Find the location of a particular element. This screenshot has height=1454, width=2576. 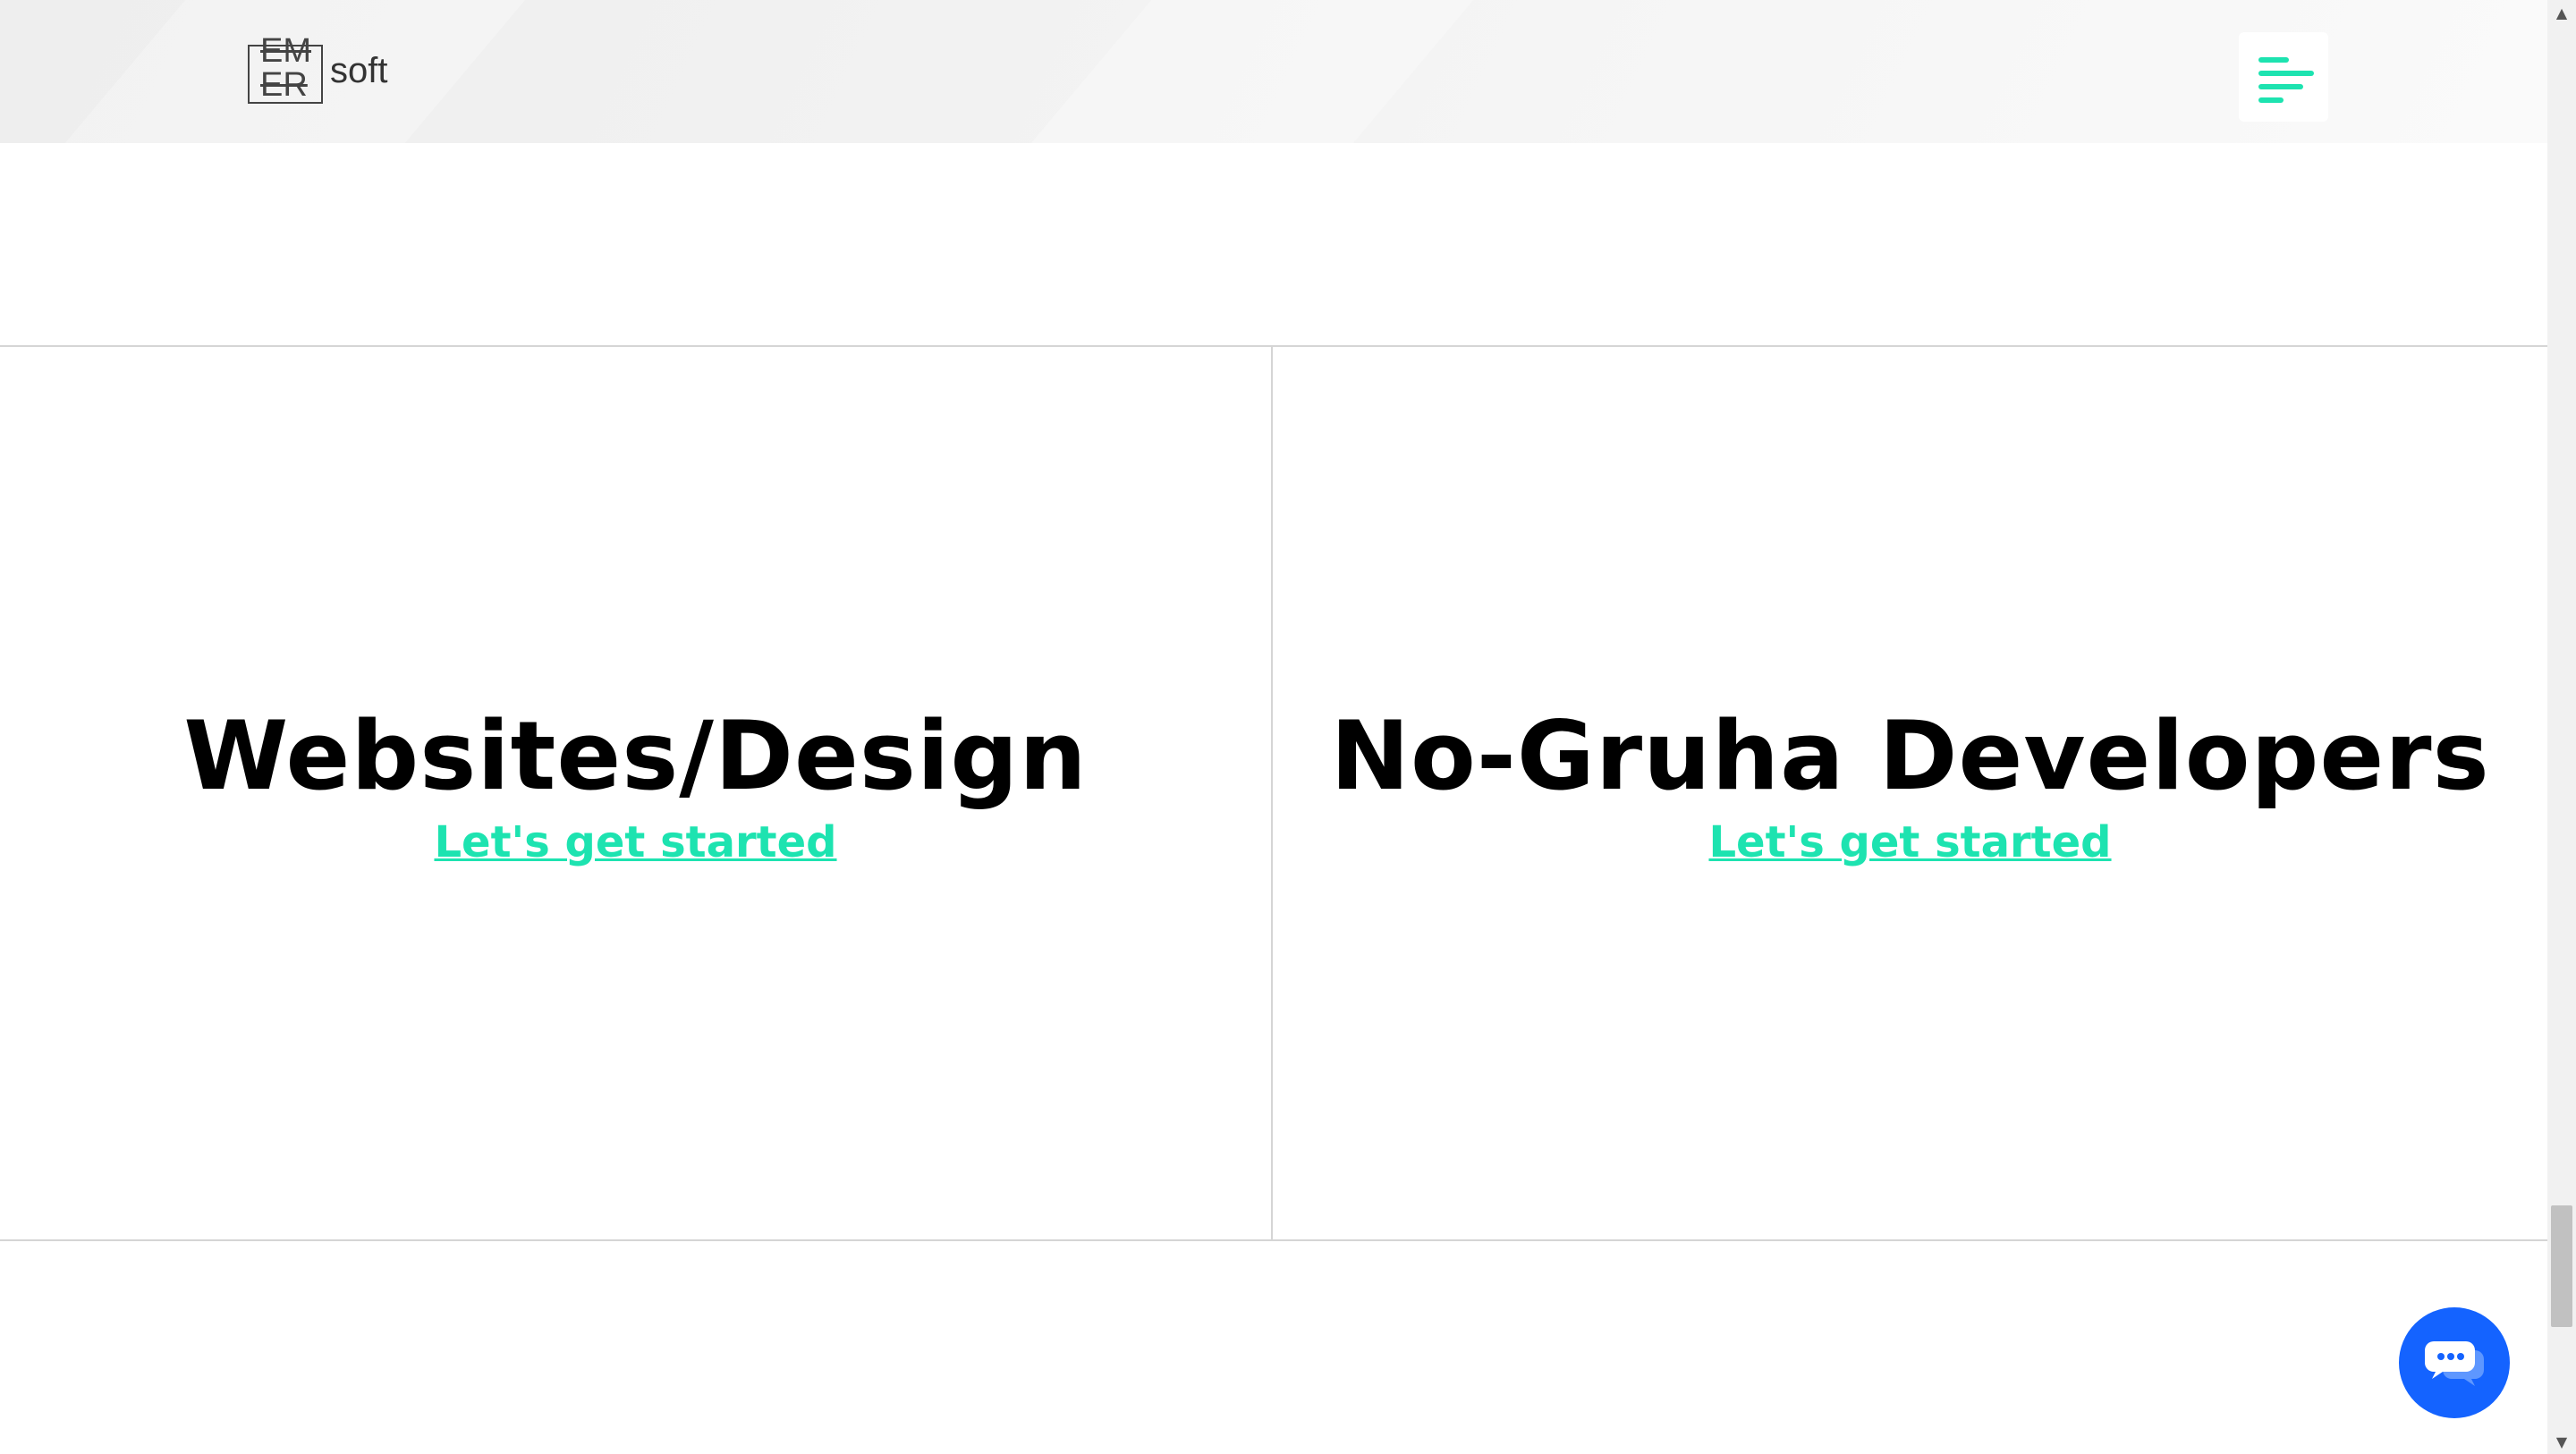

logo-mark: EM ER is located at coordinates (285, 69).